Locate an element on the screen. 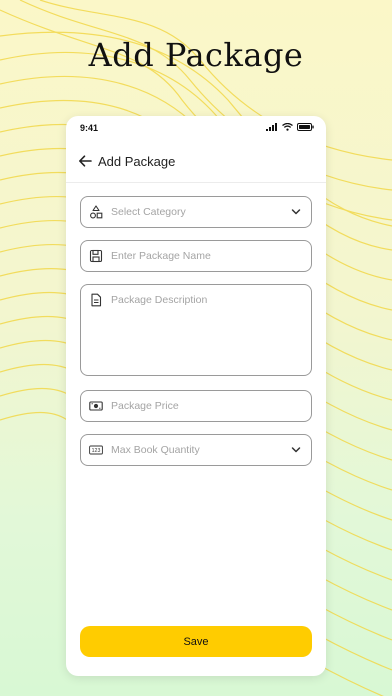  header-divider is located at coordinates (196, 182).